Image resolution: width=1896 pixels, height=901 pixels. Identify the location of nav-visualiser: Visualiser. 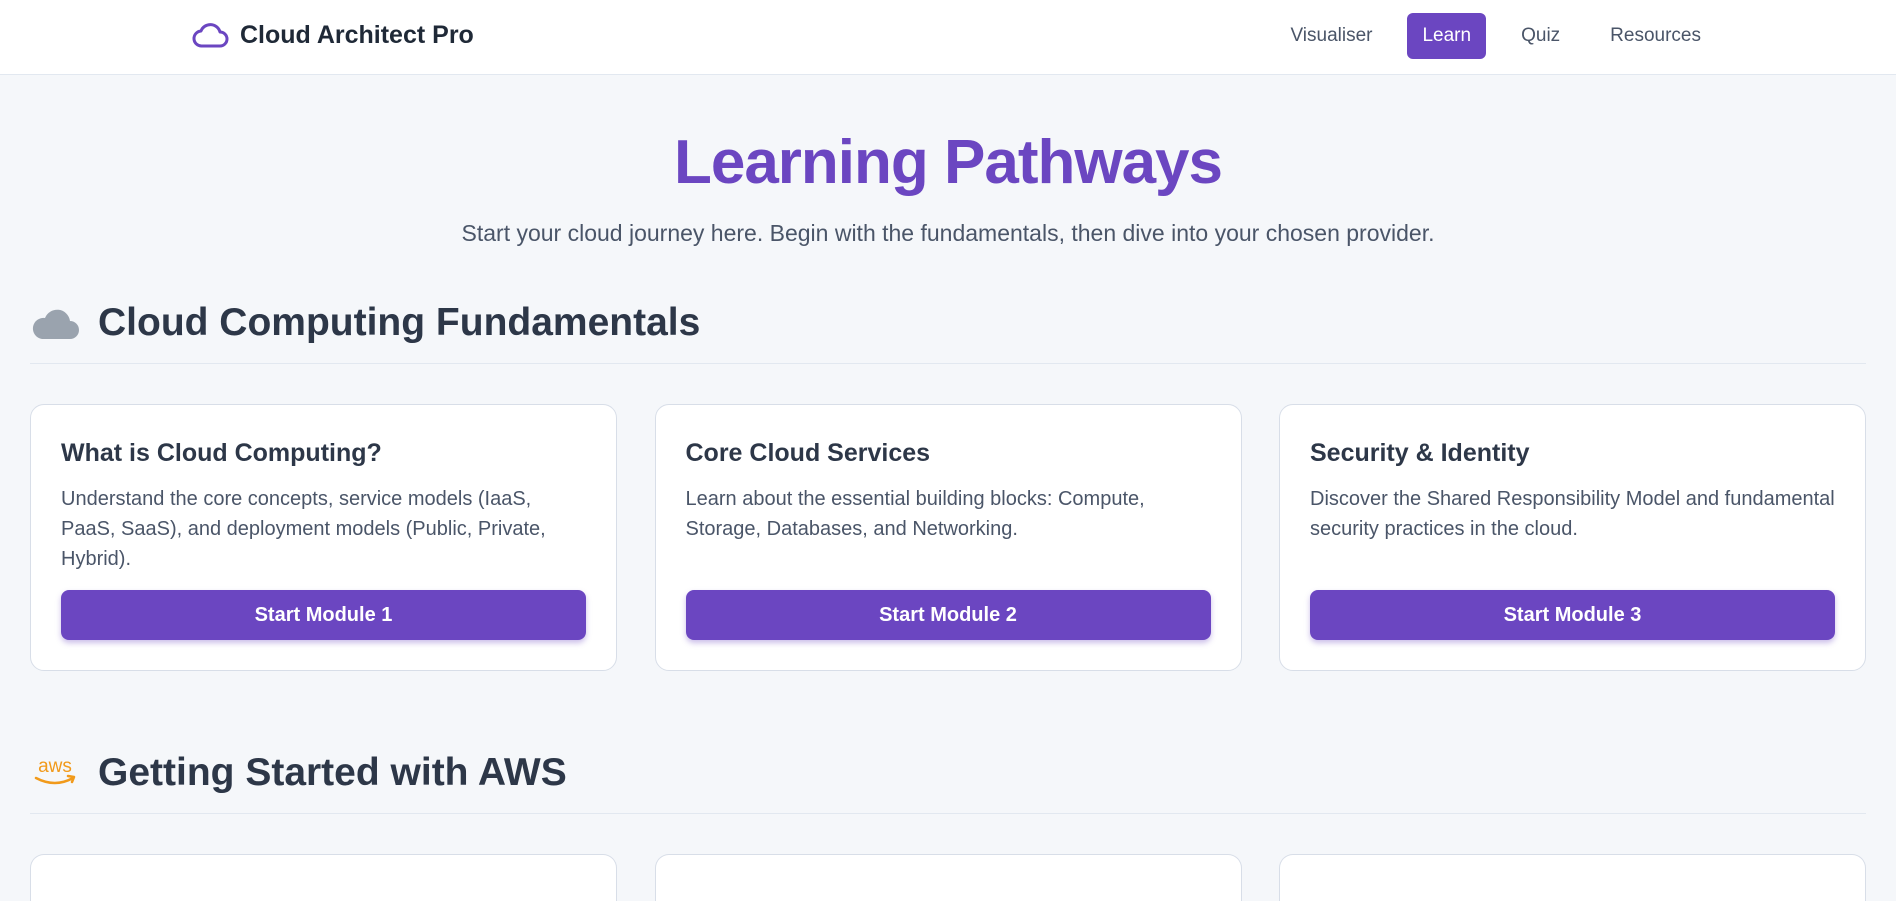
(1331, 36).